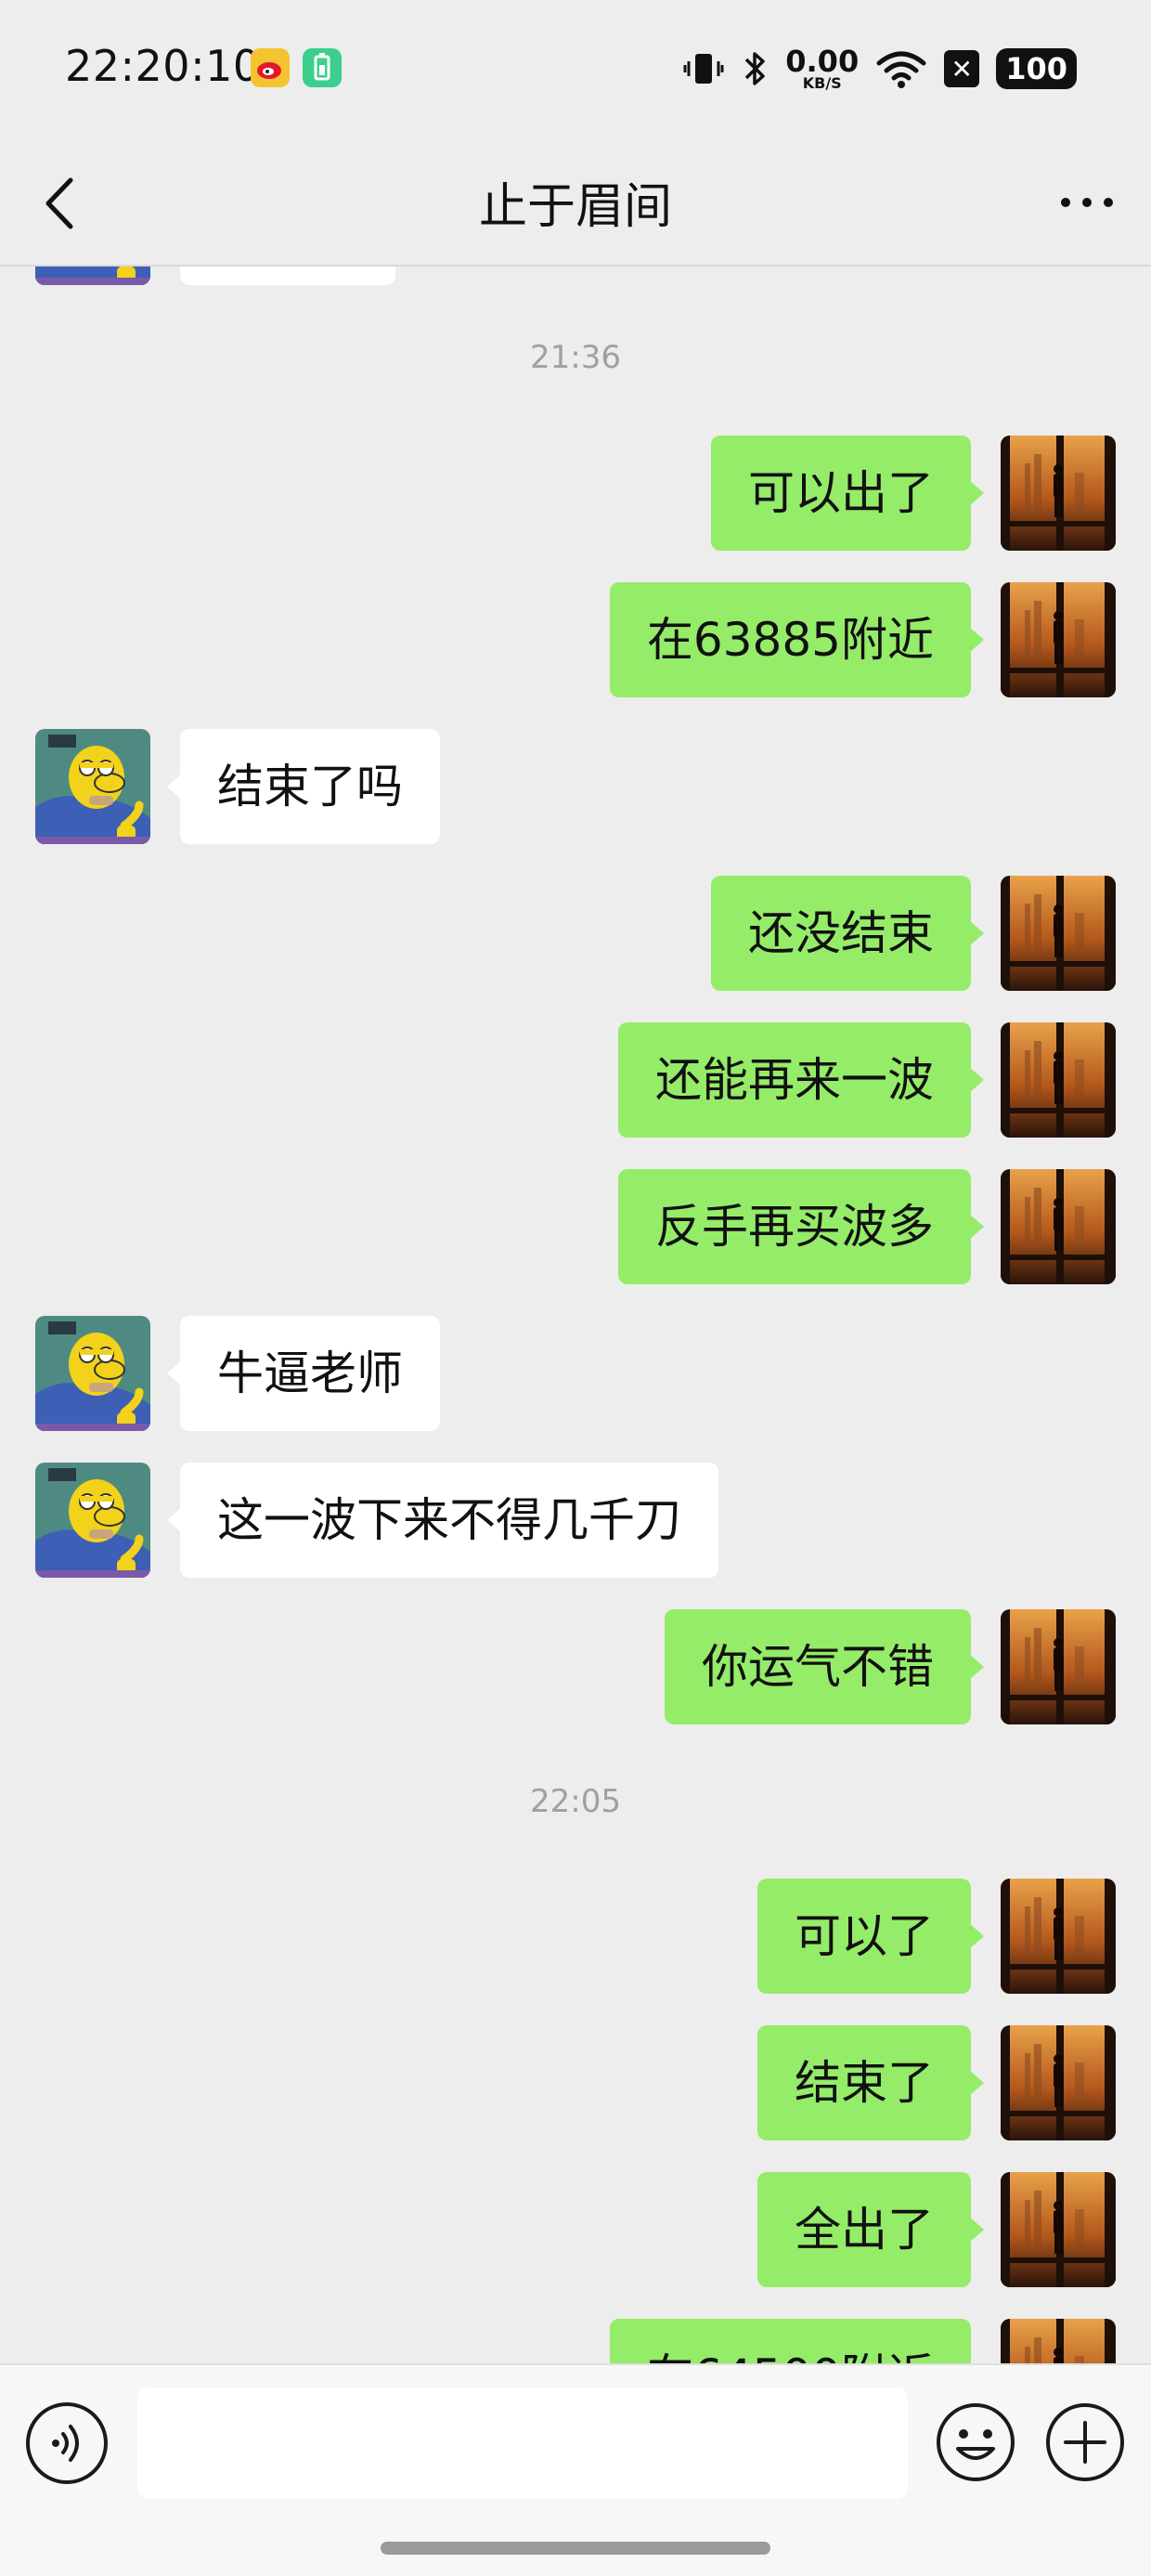  What do you see at coordinates (288, 276) in the screenshot?
I see `message-bubble-cropped` at bounding box center [288, 276].